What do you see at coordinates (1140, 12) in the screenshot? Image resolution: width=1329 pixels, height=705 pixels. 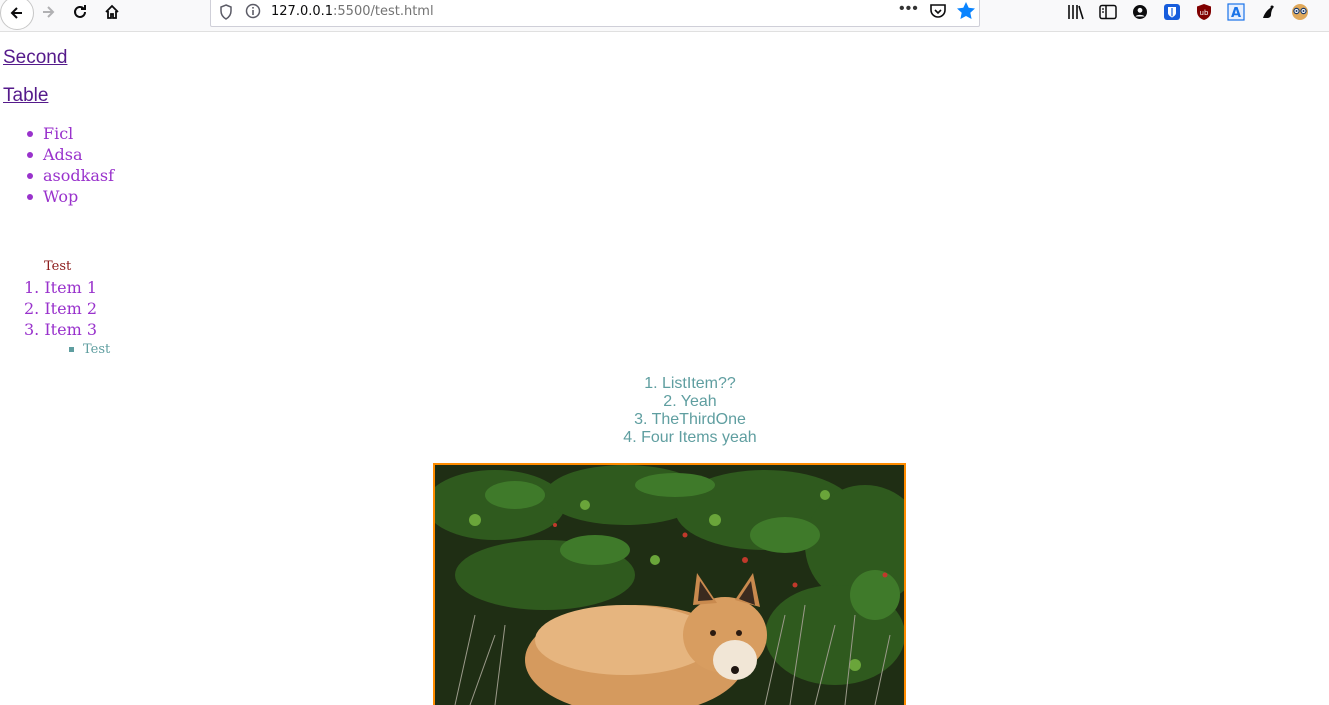 I see `account-icon` at bounding box center [1140, 12].